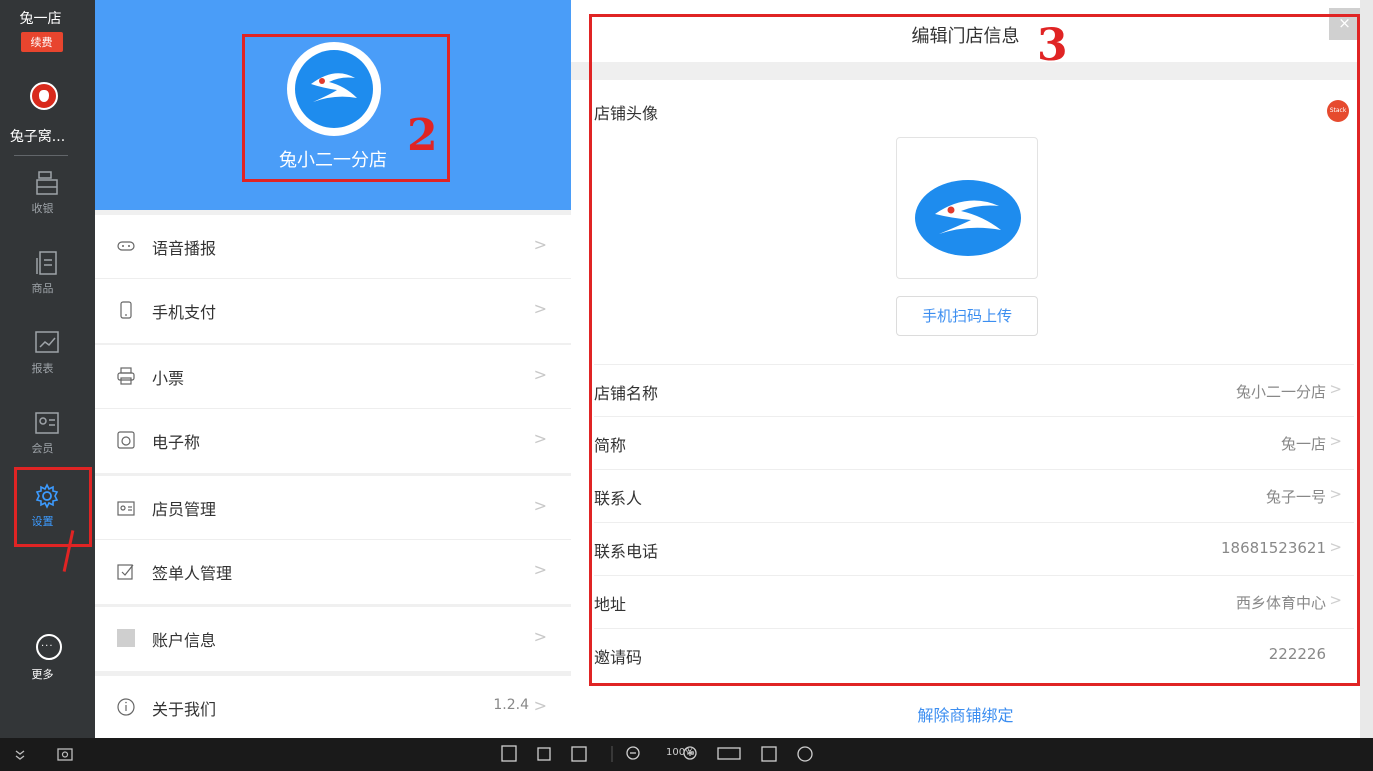 This screenshot has width=1373, height=771. I want to click on list-item-about: 关于我们 1.2.4 >, so click(333, 707).